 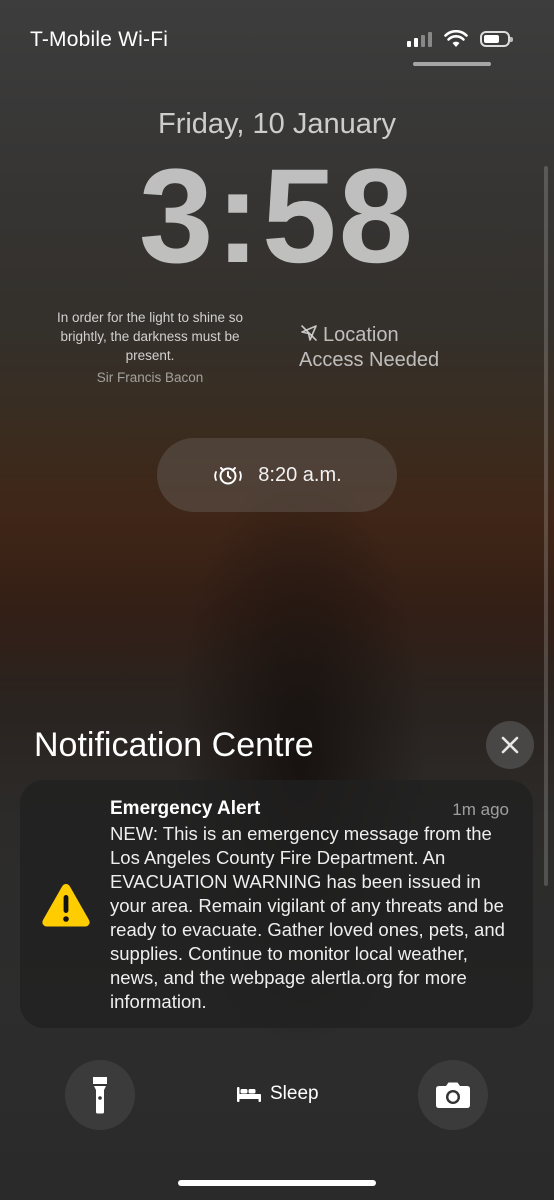 What do you see at coordinates (309, 333) in the screenshot?
I see `location-slash-icon` at bounding box center [309, 333].